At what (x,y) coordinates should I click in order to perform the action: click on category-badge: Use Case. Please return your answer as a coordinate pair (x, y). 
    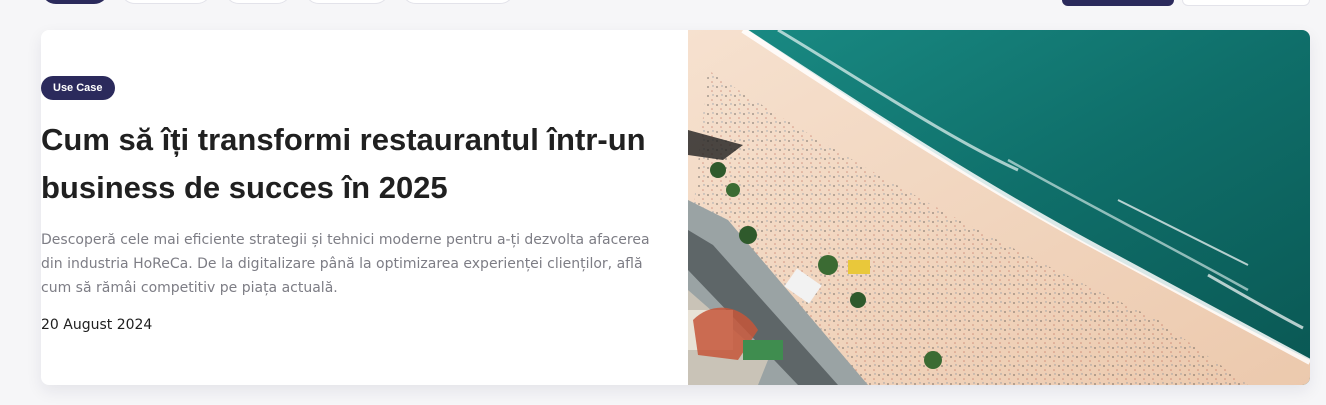
    Looking at the image, I should click on (78, 88).